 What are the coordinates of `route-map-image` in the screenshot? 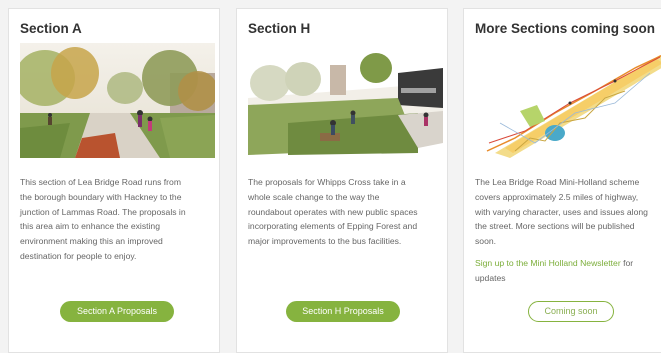 It's located at (568, 100).